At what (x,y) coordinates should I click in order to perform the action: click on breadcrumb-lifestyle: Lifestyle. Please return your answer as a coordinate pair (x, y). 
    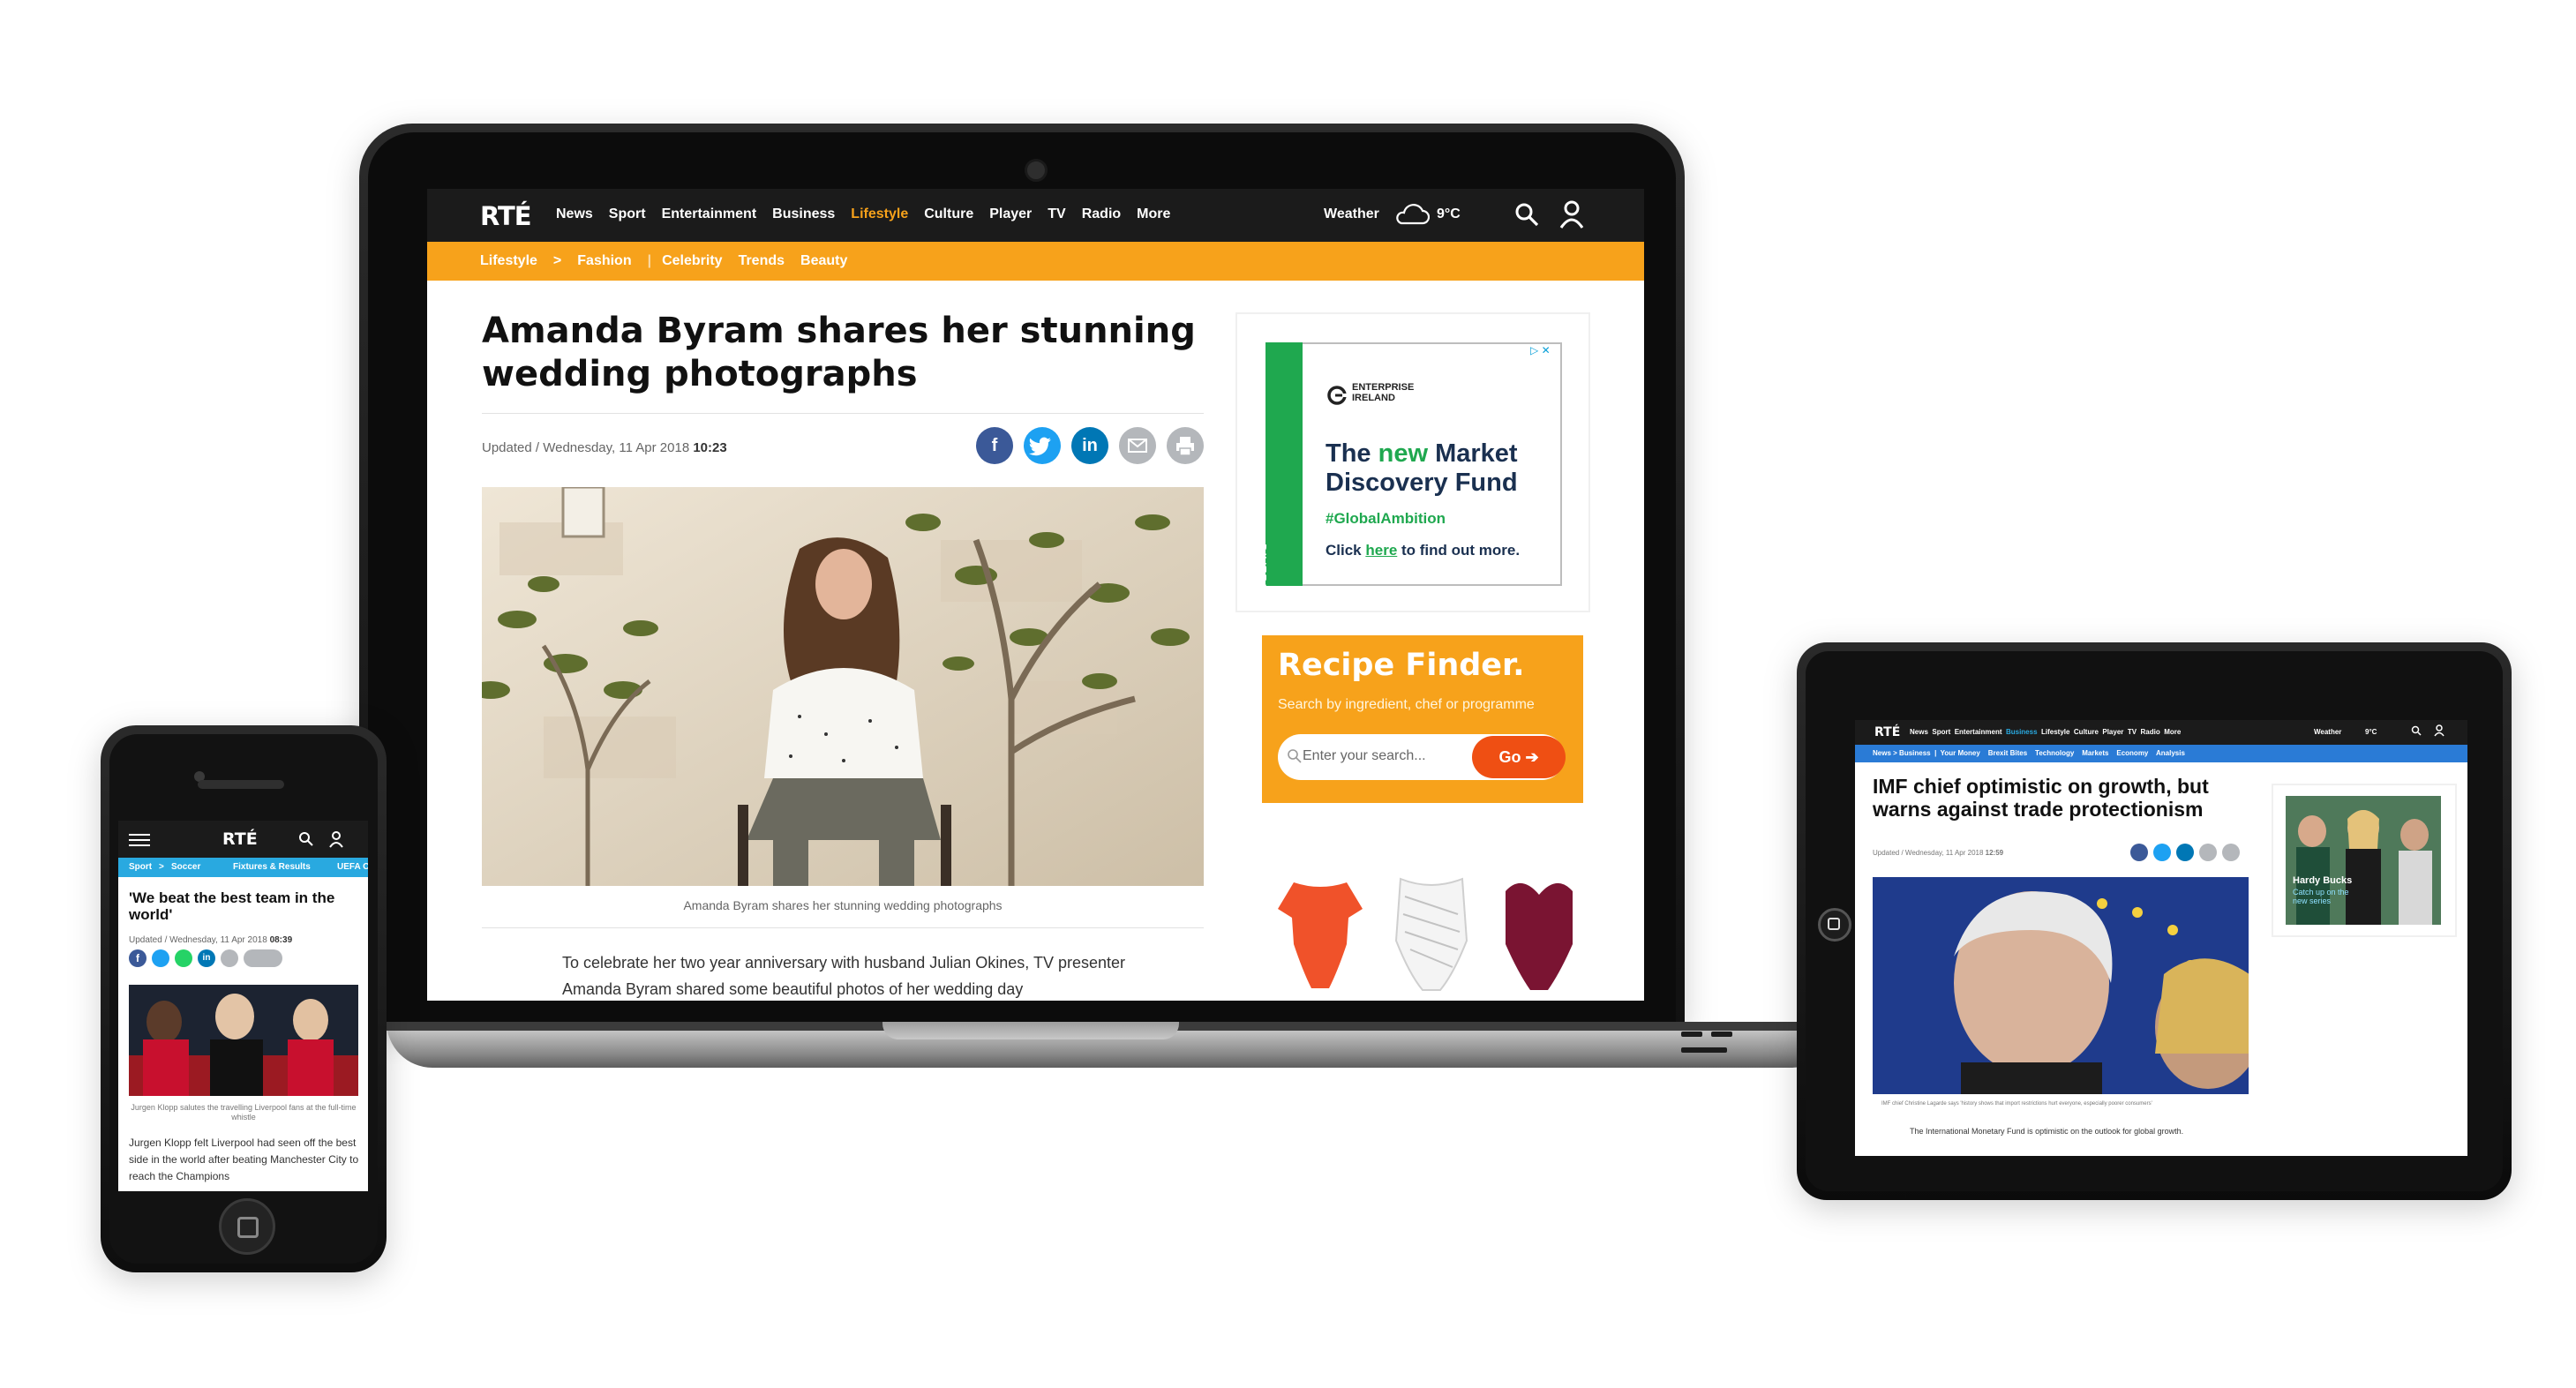
    Looking at the image, I should click on (508, 261).